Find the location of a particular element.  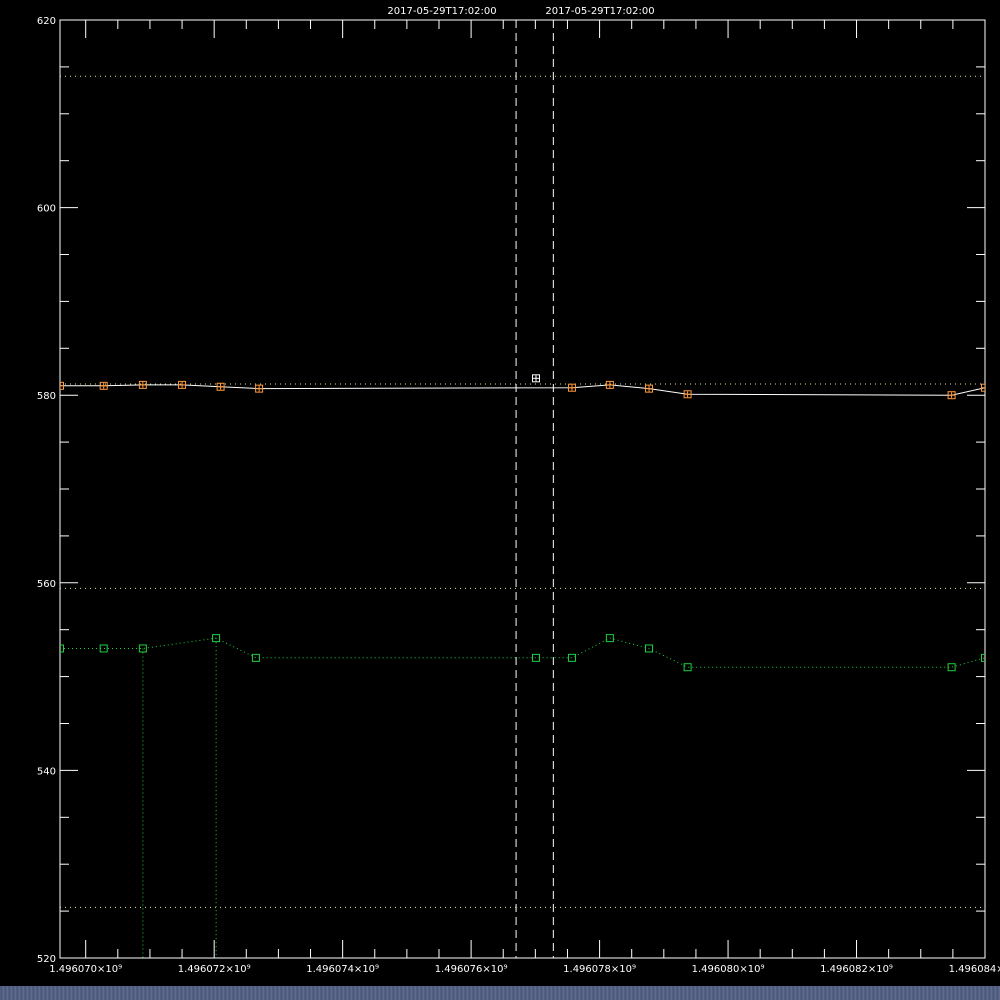

x-tick-label: 1.496076×10⁹ is located at coordinates (471, 969).